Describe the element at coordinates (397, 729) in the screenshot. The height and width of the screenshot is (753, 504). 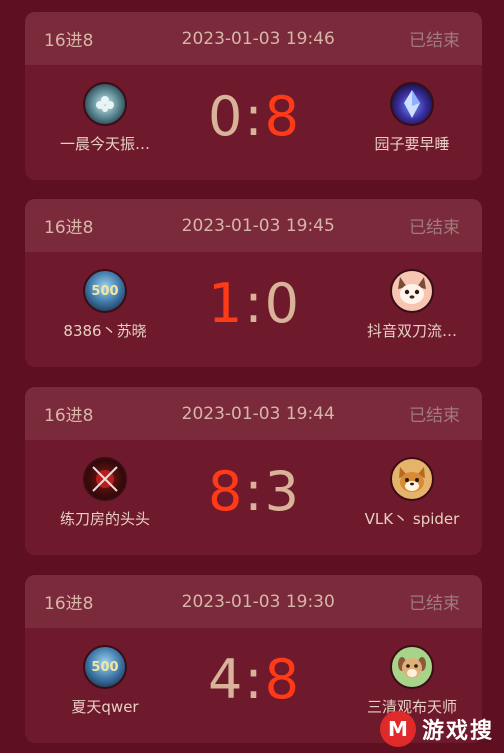
I see `watermark-logo: M` at that location.